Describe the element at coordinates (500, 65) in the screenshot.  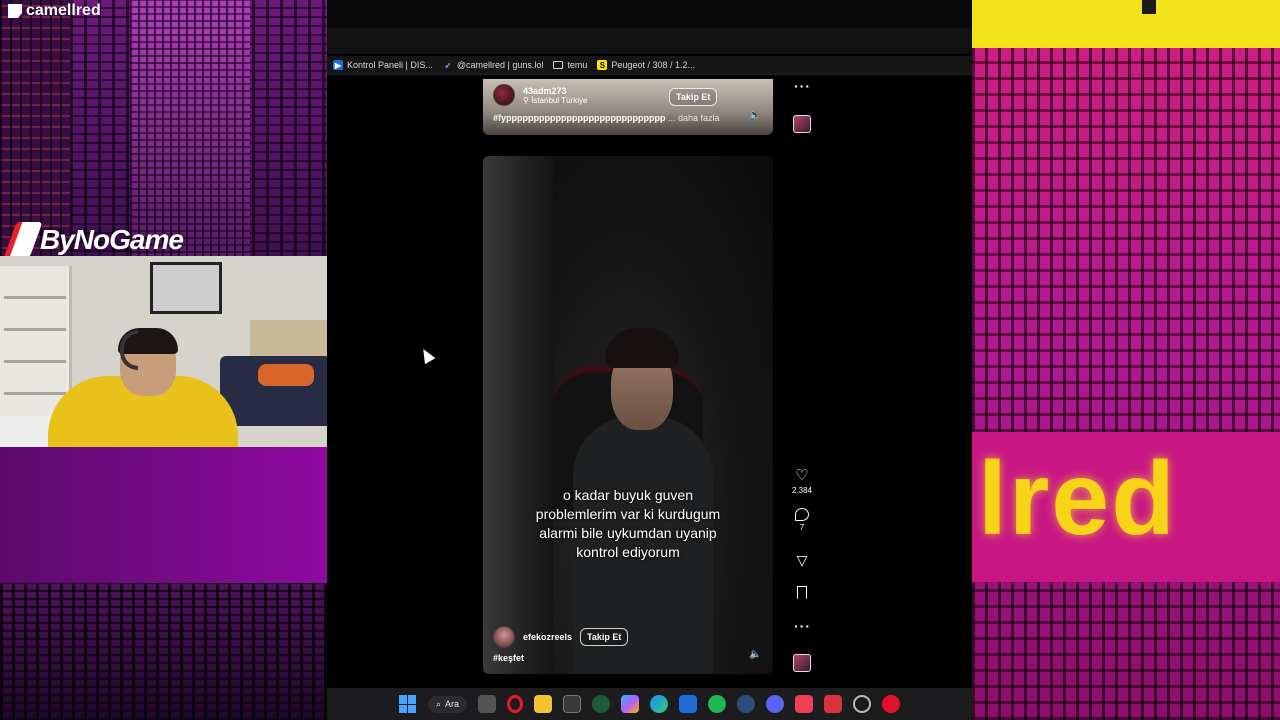
I see `bookmark-label: @camellred | guns.lol` at that location.